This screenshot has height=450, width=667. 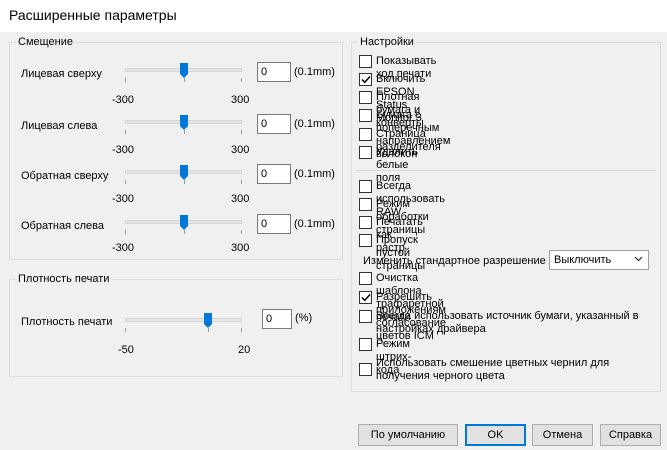 I want to click on density-value-input, so click(x=277, y=319).